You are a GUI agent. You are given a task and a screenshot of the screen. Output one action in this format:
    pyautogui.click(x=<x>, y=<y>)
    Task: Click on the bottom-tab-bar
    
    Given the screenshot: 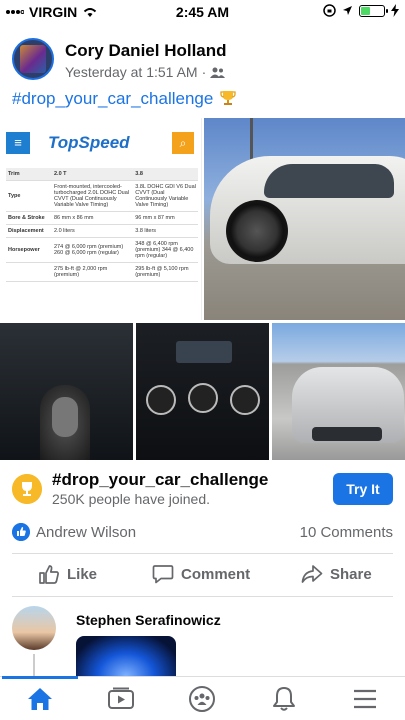 What is the action you would take?
    pyautogui.click(x=202, y=698)
    